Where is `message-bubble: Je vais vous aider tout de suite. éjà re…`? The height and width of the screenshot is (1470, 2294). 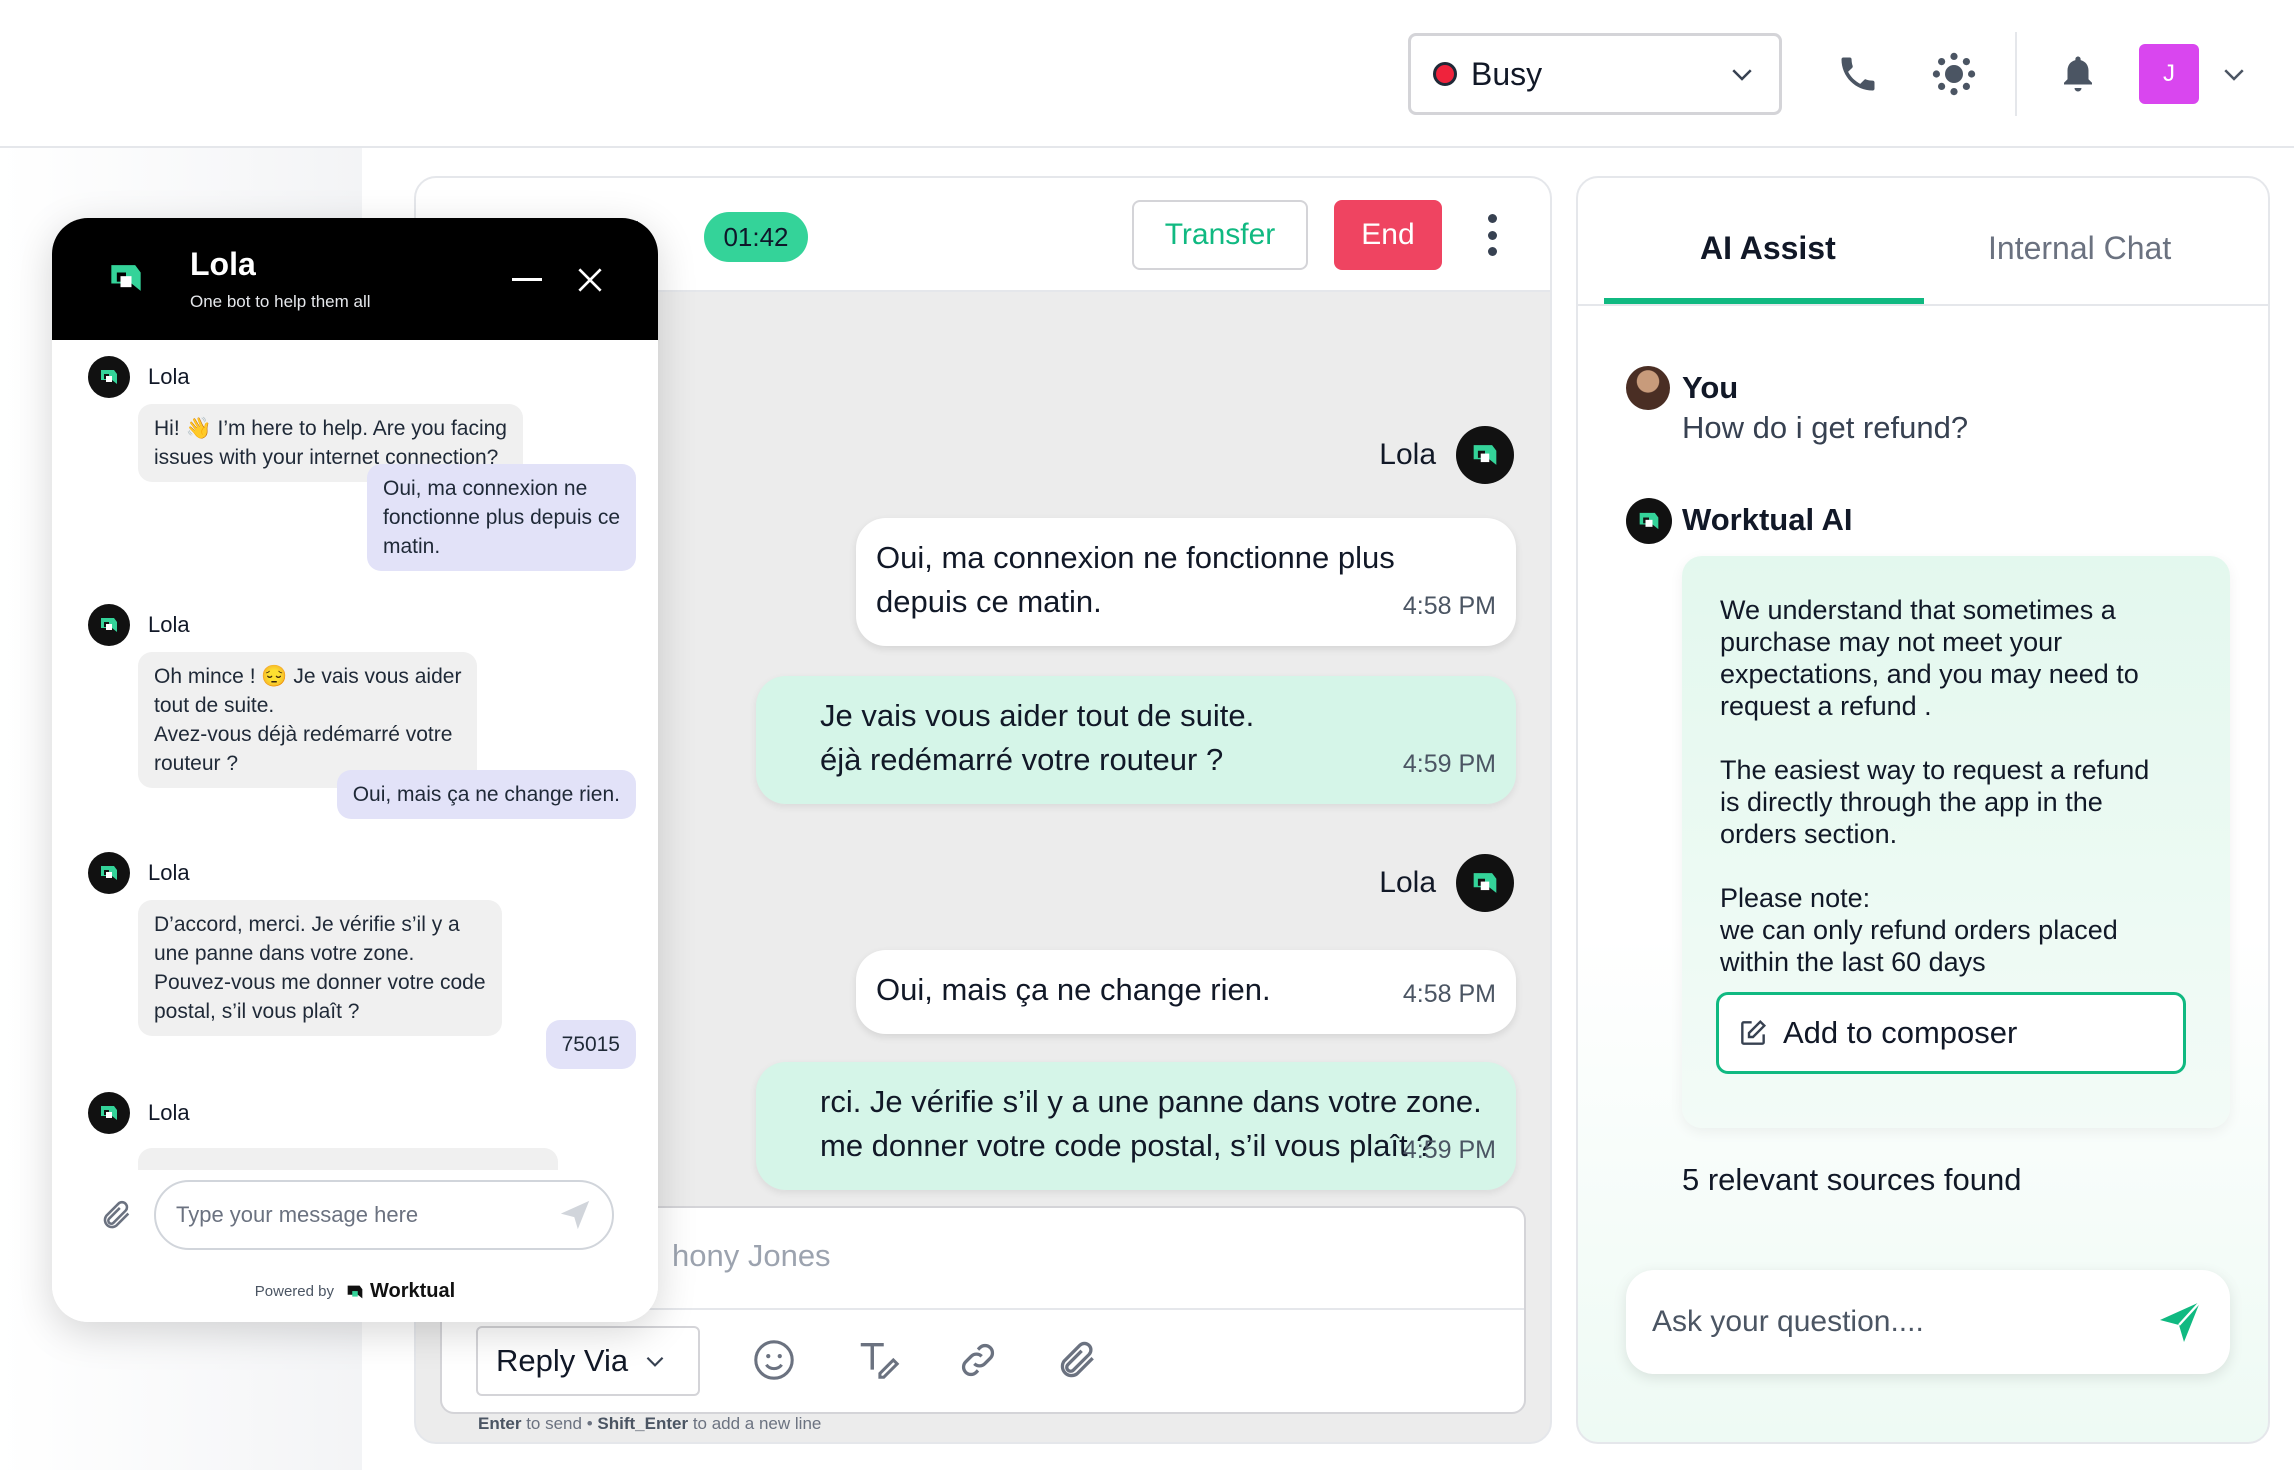
message-bubble: Je vais vous aider tout de suite. éjà re… is located at coordinates (1136, 740).